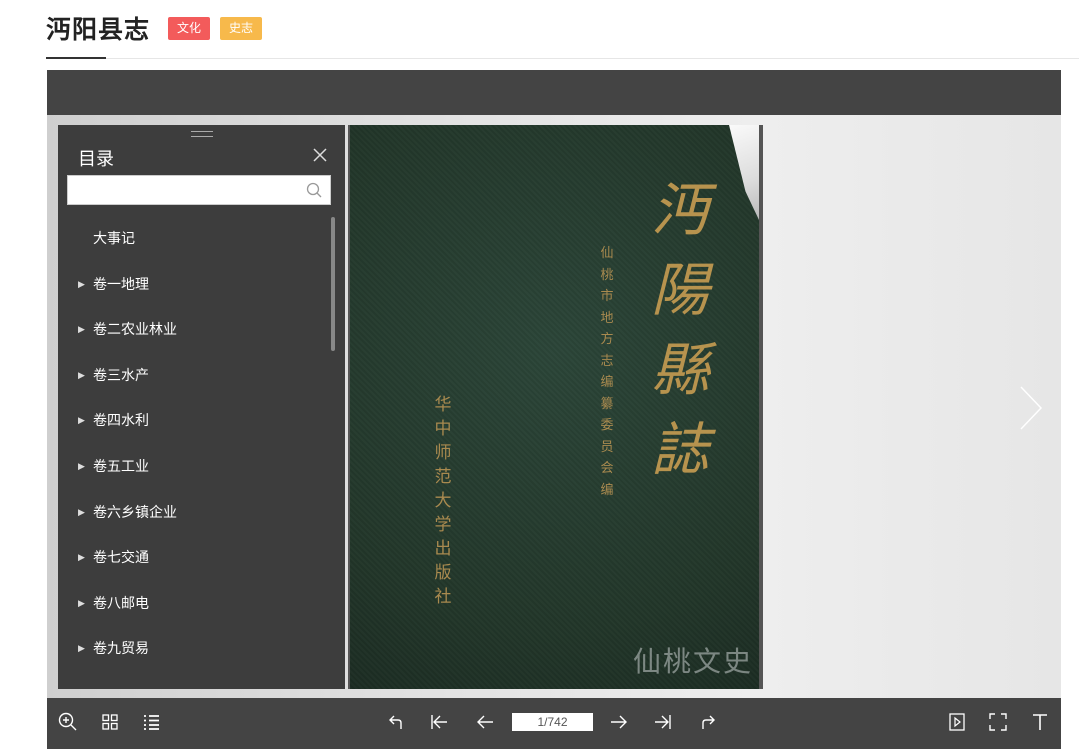 This screenshot has height=749, width=1079. I want to click on toc-item: ▶ 卷五工业, so click(194, 468).